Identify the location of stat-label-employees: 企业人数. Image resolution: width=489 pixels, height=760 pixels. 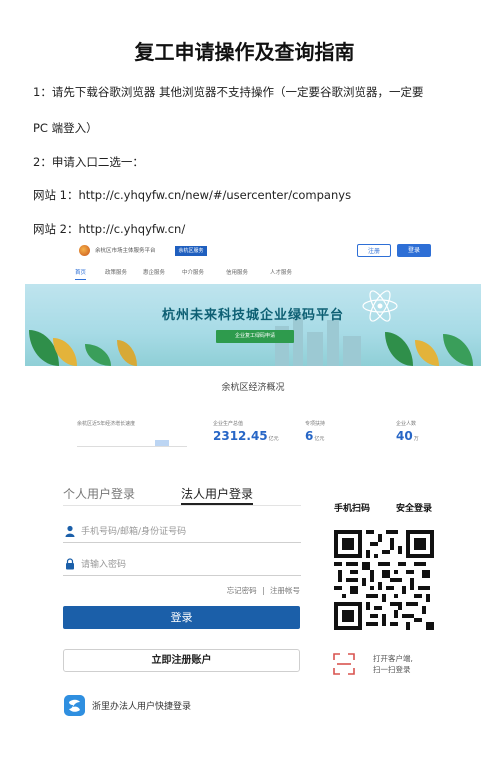
(406, 424).